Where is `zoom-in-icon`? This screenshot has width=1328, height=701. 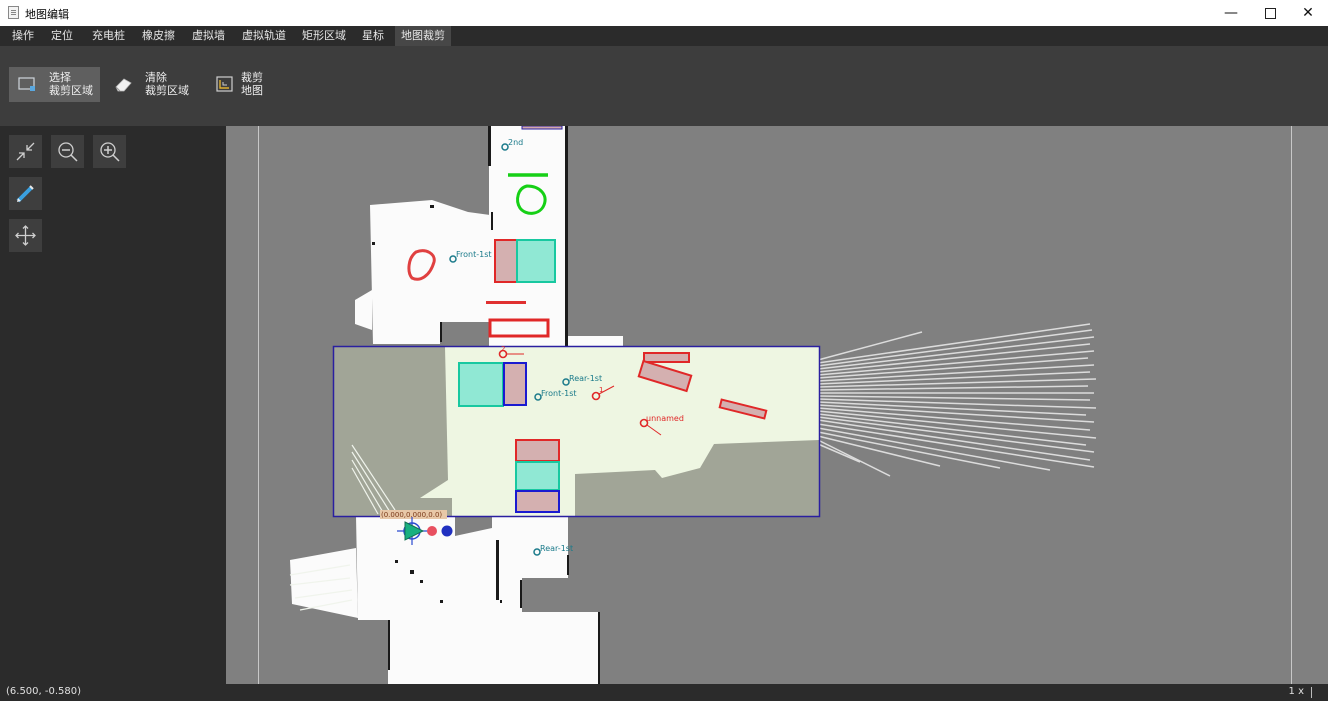
zoom-in-icon is located at coordinates (110, 152).